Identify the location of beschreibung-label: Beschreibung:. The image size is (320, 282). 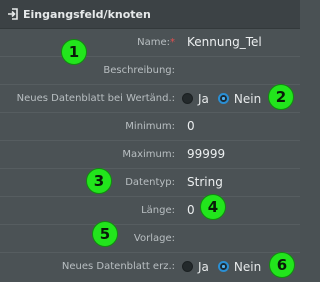
(139, 70).